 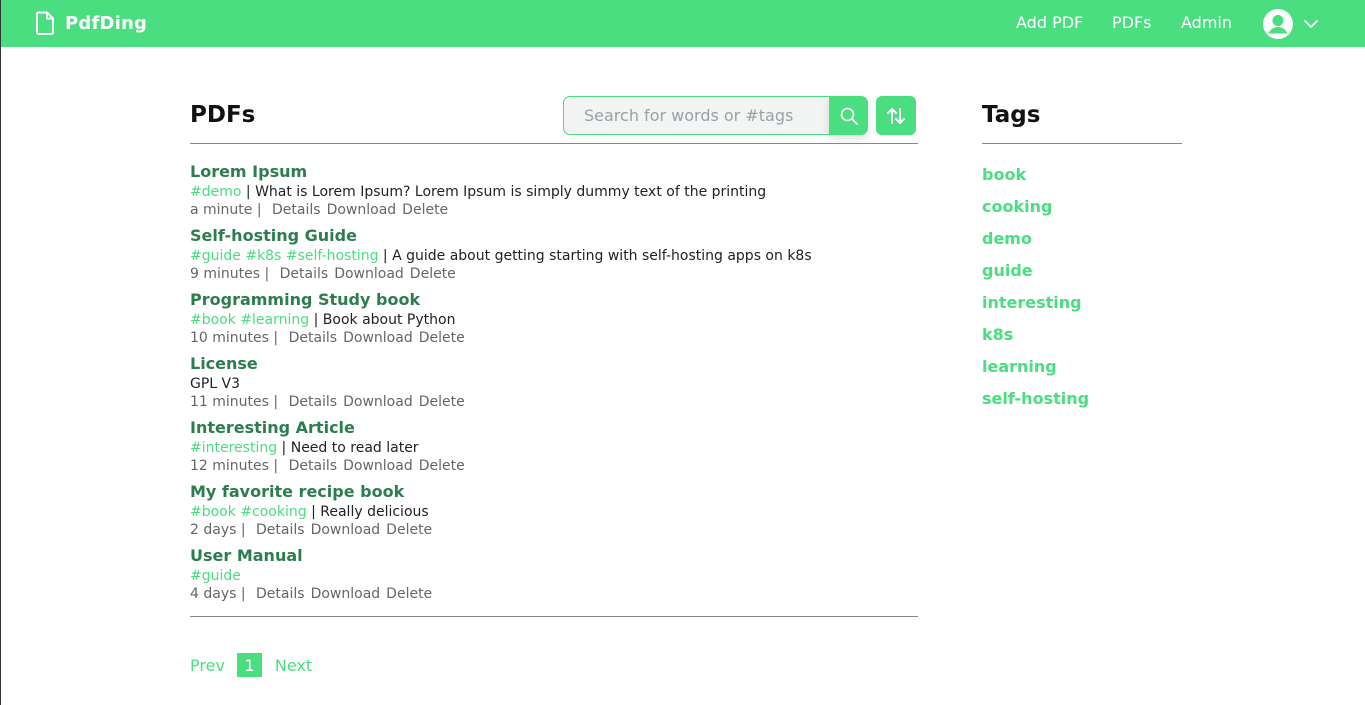 I want to click on pdf-title-link: Programming Study book, so click(x=305, y=299).